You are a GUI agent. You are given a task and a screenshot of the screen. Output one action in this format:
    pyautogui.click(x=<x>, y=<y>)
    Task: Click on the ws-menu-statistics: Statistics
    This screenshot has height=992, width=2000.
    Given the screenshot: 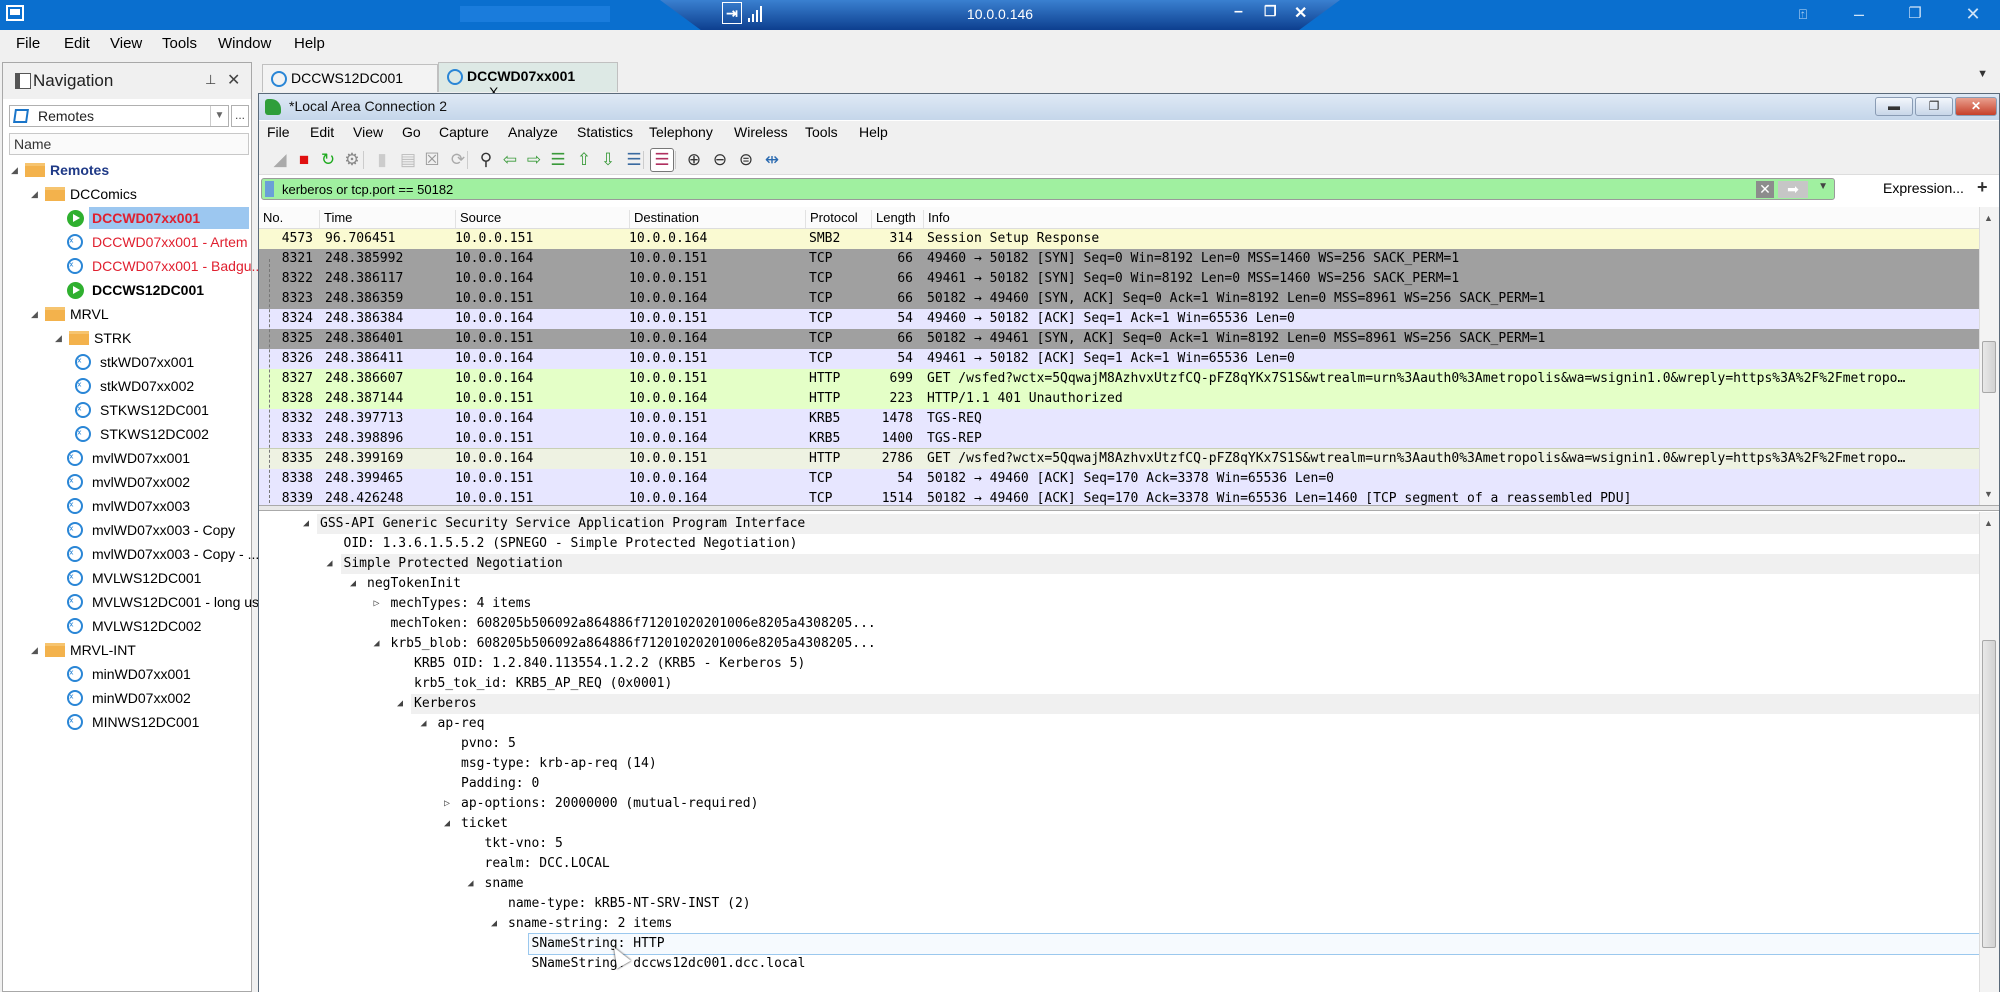 What is the action you would take?
    pyautogui.click(x=605, y=132)
    